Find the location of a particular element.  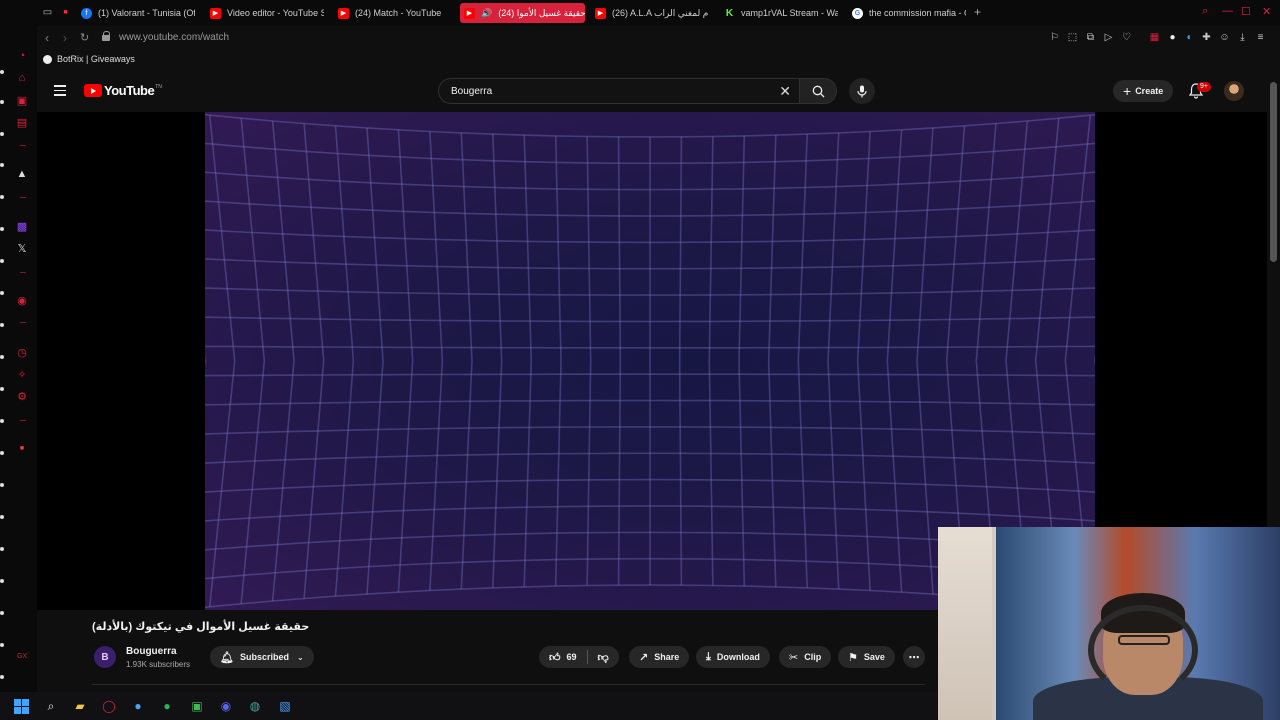

tab-active-video: ▶ 🔊 (24) حقيقة غسيل الأموا is located at coordinates (522, 13).